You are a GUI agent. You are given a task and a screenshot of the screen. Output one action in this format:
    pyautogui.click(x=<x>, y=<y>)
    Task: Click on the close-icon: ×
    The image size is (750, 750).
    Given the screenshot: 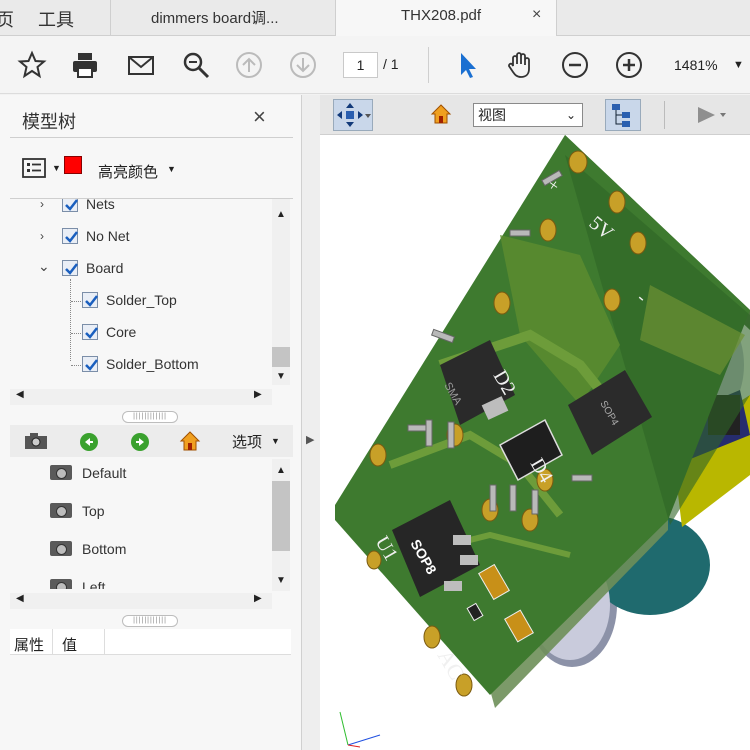 What is the action you would take?
    pyautogui.click(x=259, y=117)
    